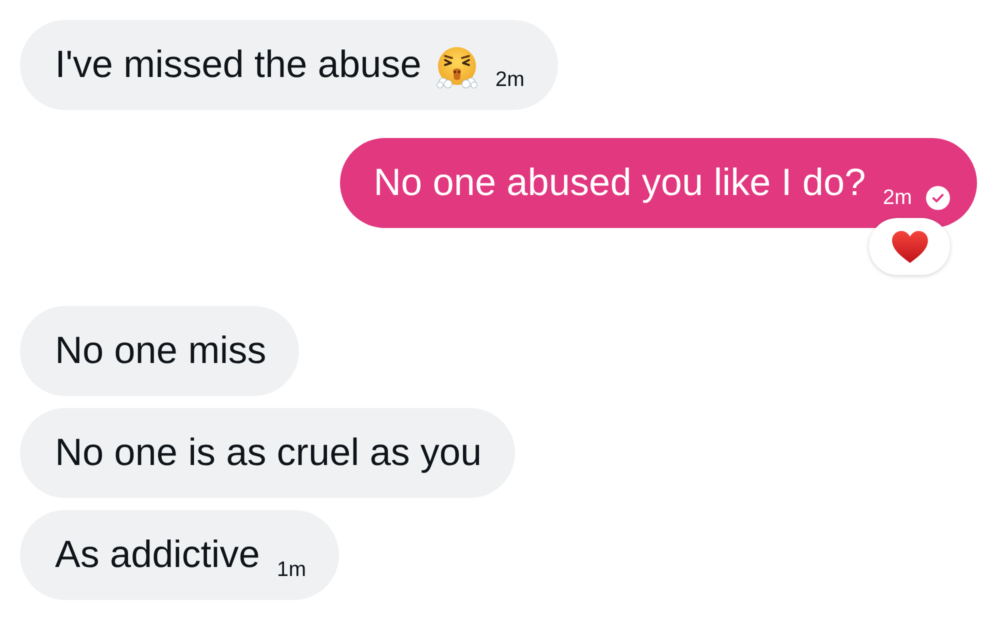  I want to click on message-text: No one is as cruel as you, so click(268, 453).